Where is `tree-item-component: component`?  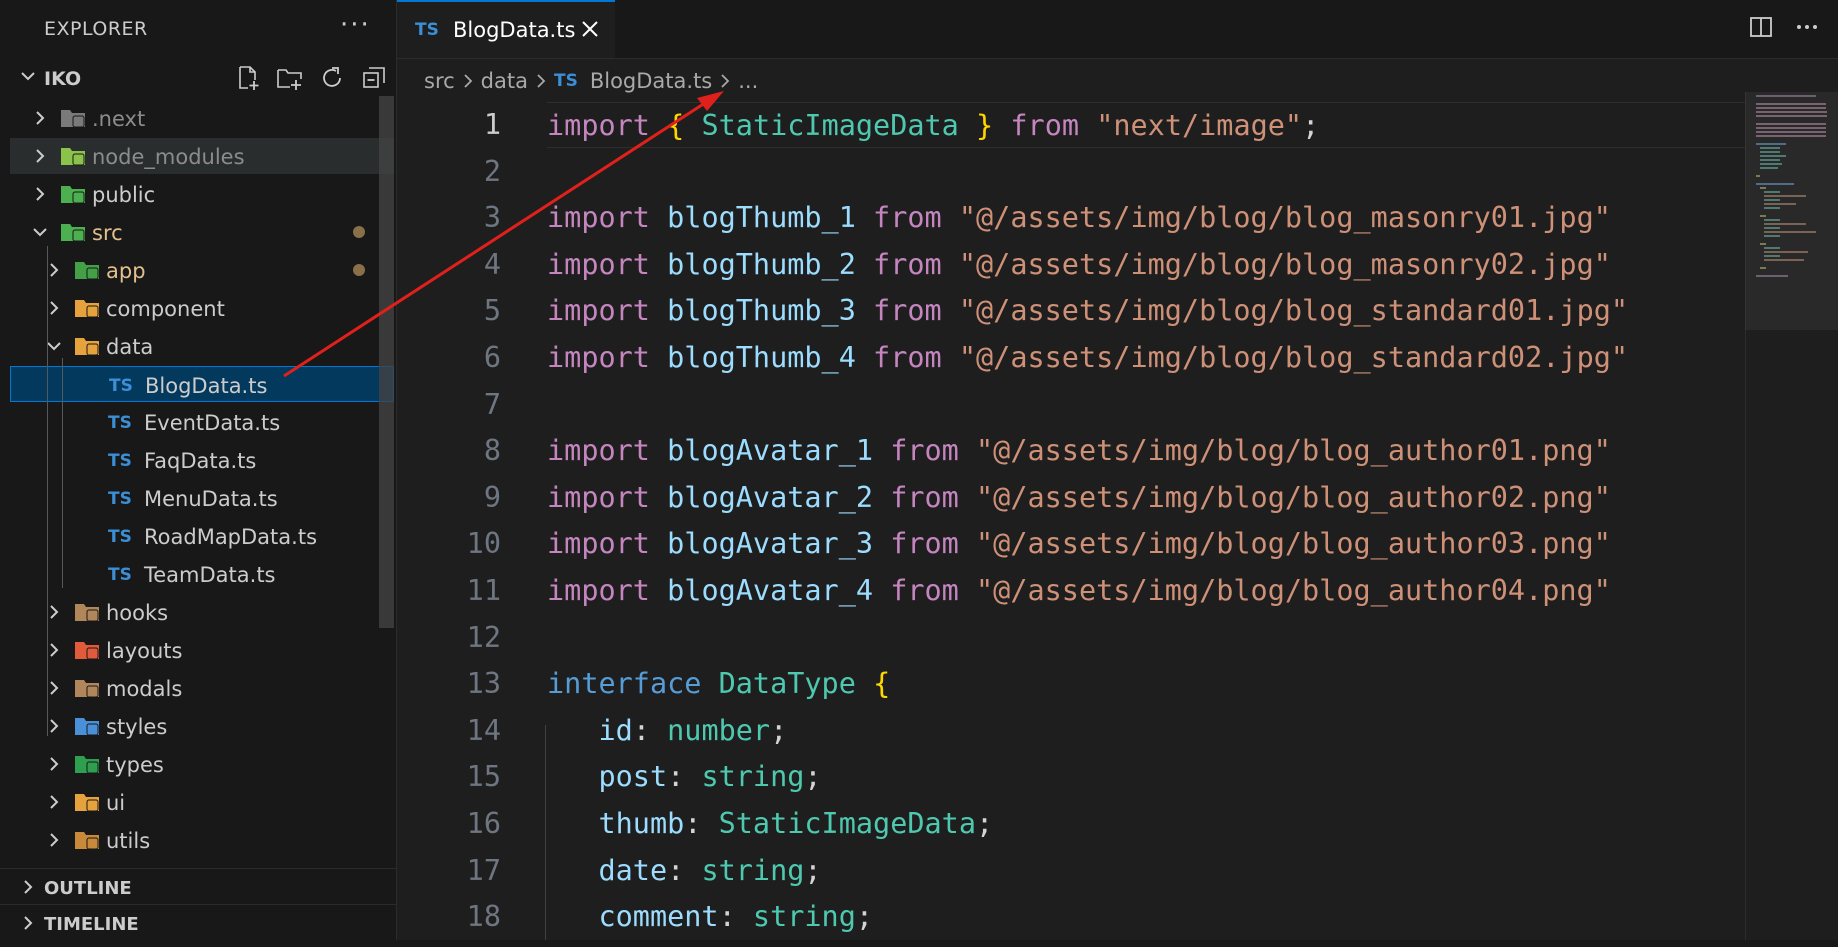 tree-item-component: component is located at coordinates (202, 308).